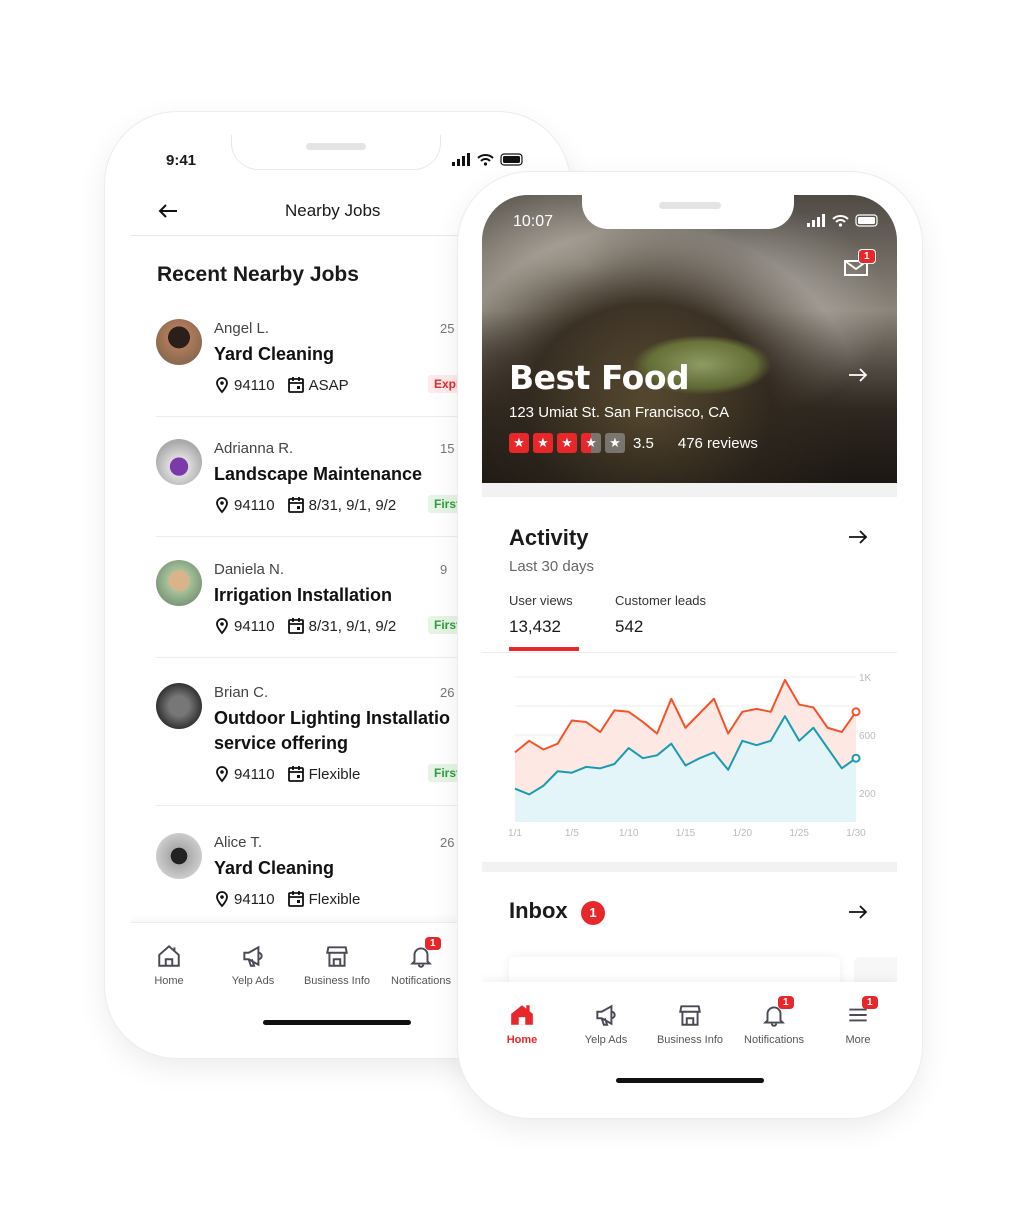  What do you see at coordinates (867, 256) in the screenshot?
I see `mail-badge: 1` at bounding box center [867, 256].